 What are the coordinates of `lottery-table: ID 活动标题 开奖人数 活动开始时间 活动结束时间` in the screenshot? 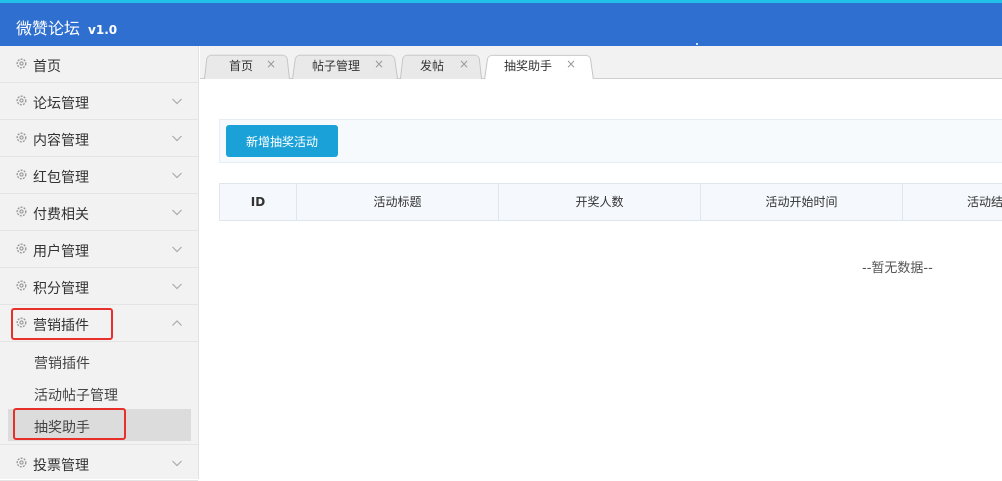 It's located at (610, 202).